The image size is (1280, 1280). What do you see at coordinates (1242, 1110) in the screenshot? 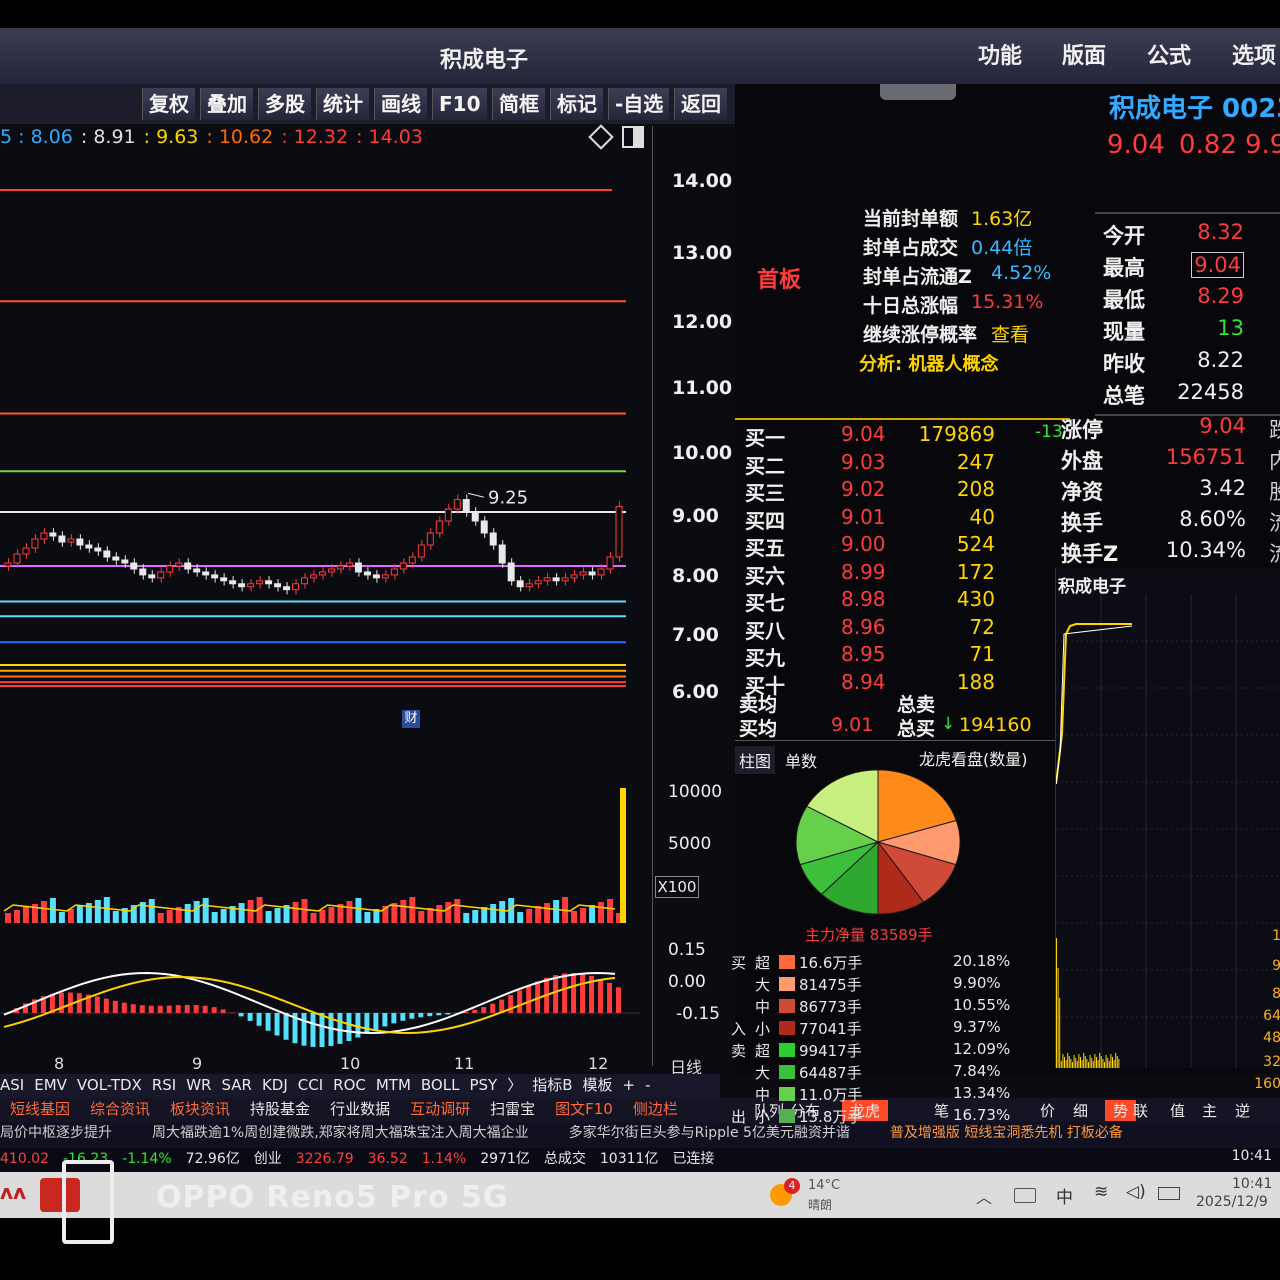
I see `panel-tab: 逆` at bounding box center [1242, 1110].